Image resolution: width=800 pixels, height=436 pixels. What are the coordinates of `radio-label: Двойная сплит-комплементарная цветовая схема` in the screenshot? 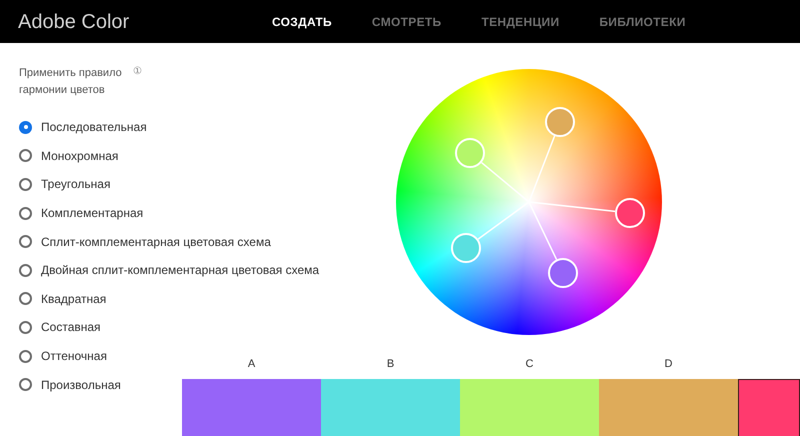 It's located at (180, 270).